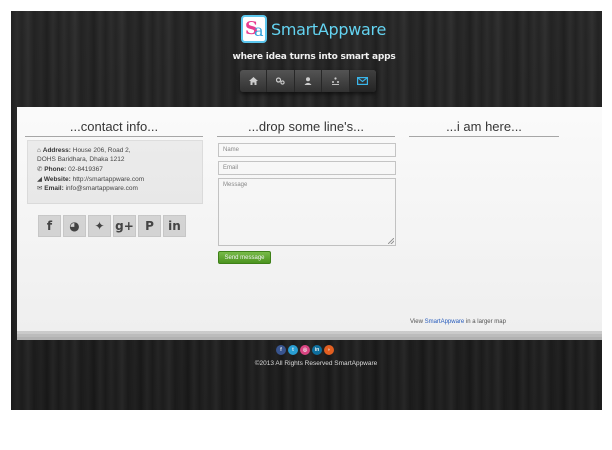  What do you see at coordinates (57, 179) in the screenshot?
I see `website-label: Website:` at bounding box center [57, 179].